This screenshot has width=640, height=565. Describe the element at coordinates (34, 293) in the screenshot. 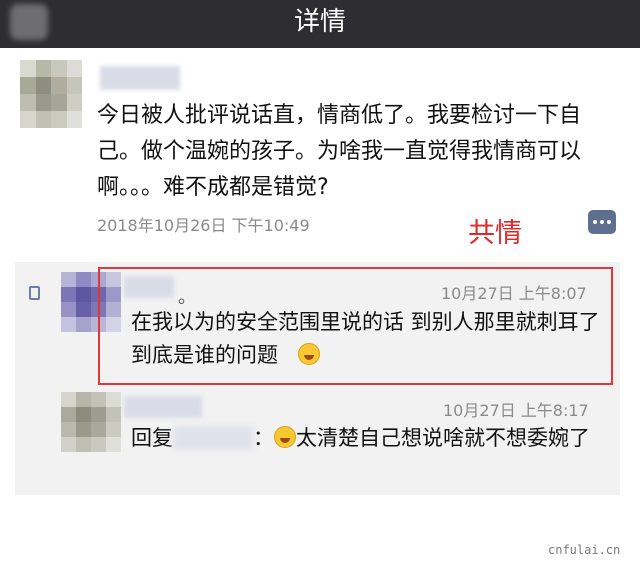

I see `like-icon` at that location.